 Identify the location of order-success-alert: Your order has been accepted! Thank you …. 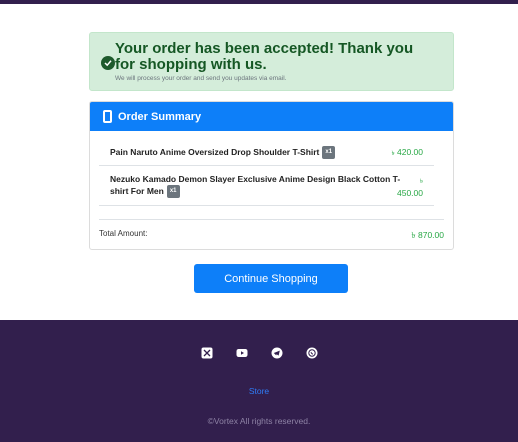
(271, 61).